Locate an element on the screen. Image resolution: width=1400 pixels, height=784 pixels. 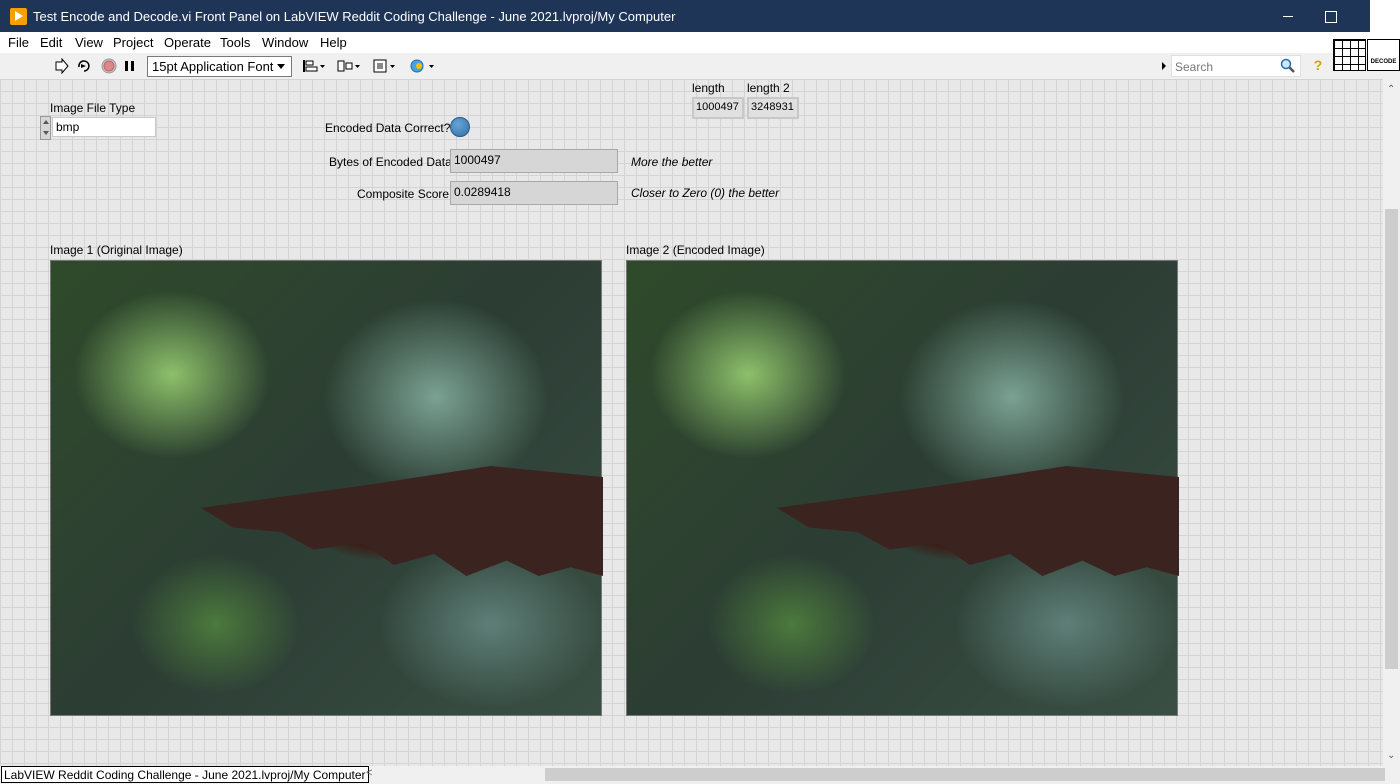
run-continuously-icon is located at coordinates (84, 66).